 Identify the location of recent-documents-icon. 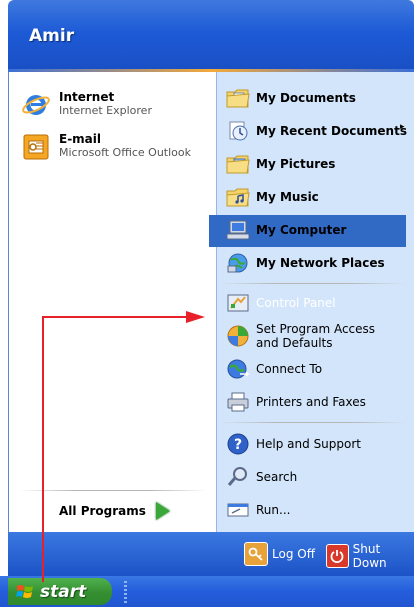
(238, 131).